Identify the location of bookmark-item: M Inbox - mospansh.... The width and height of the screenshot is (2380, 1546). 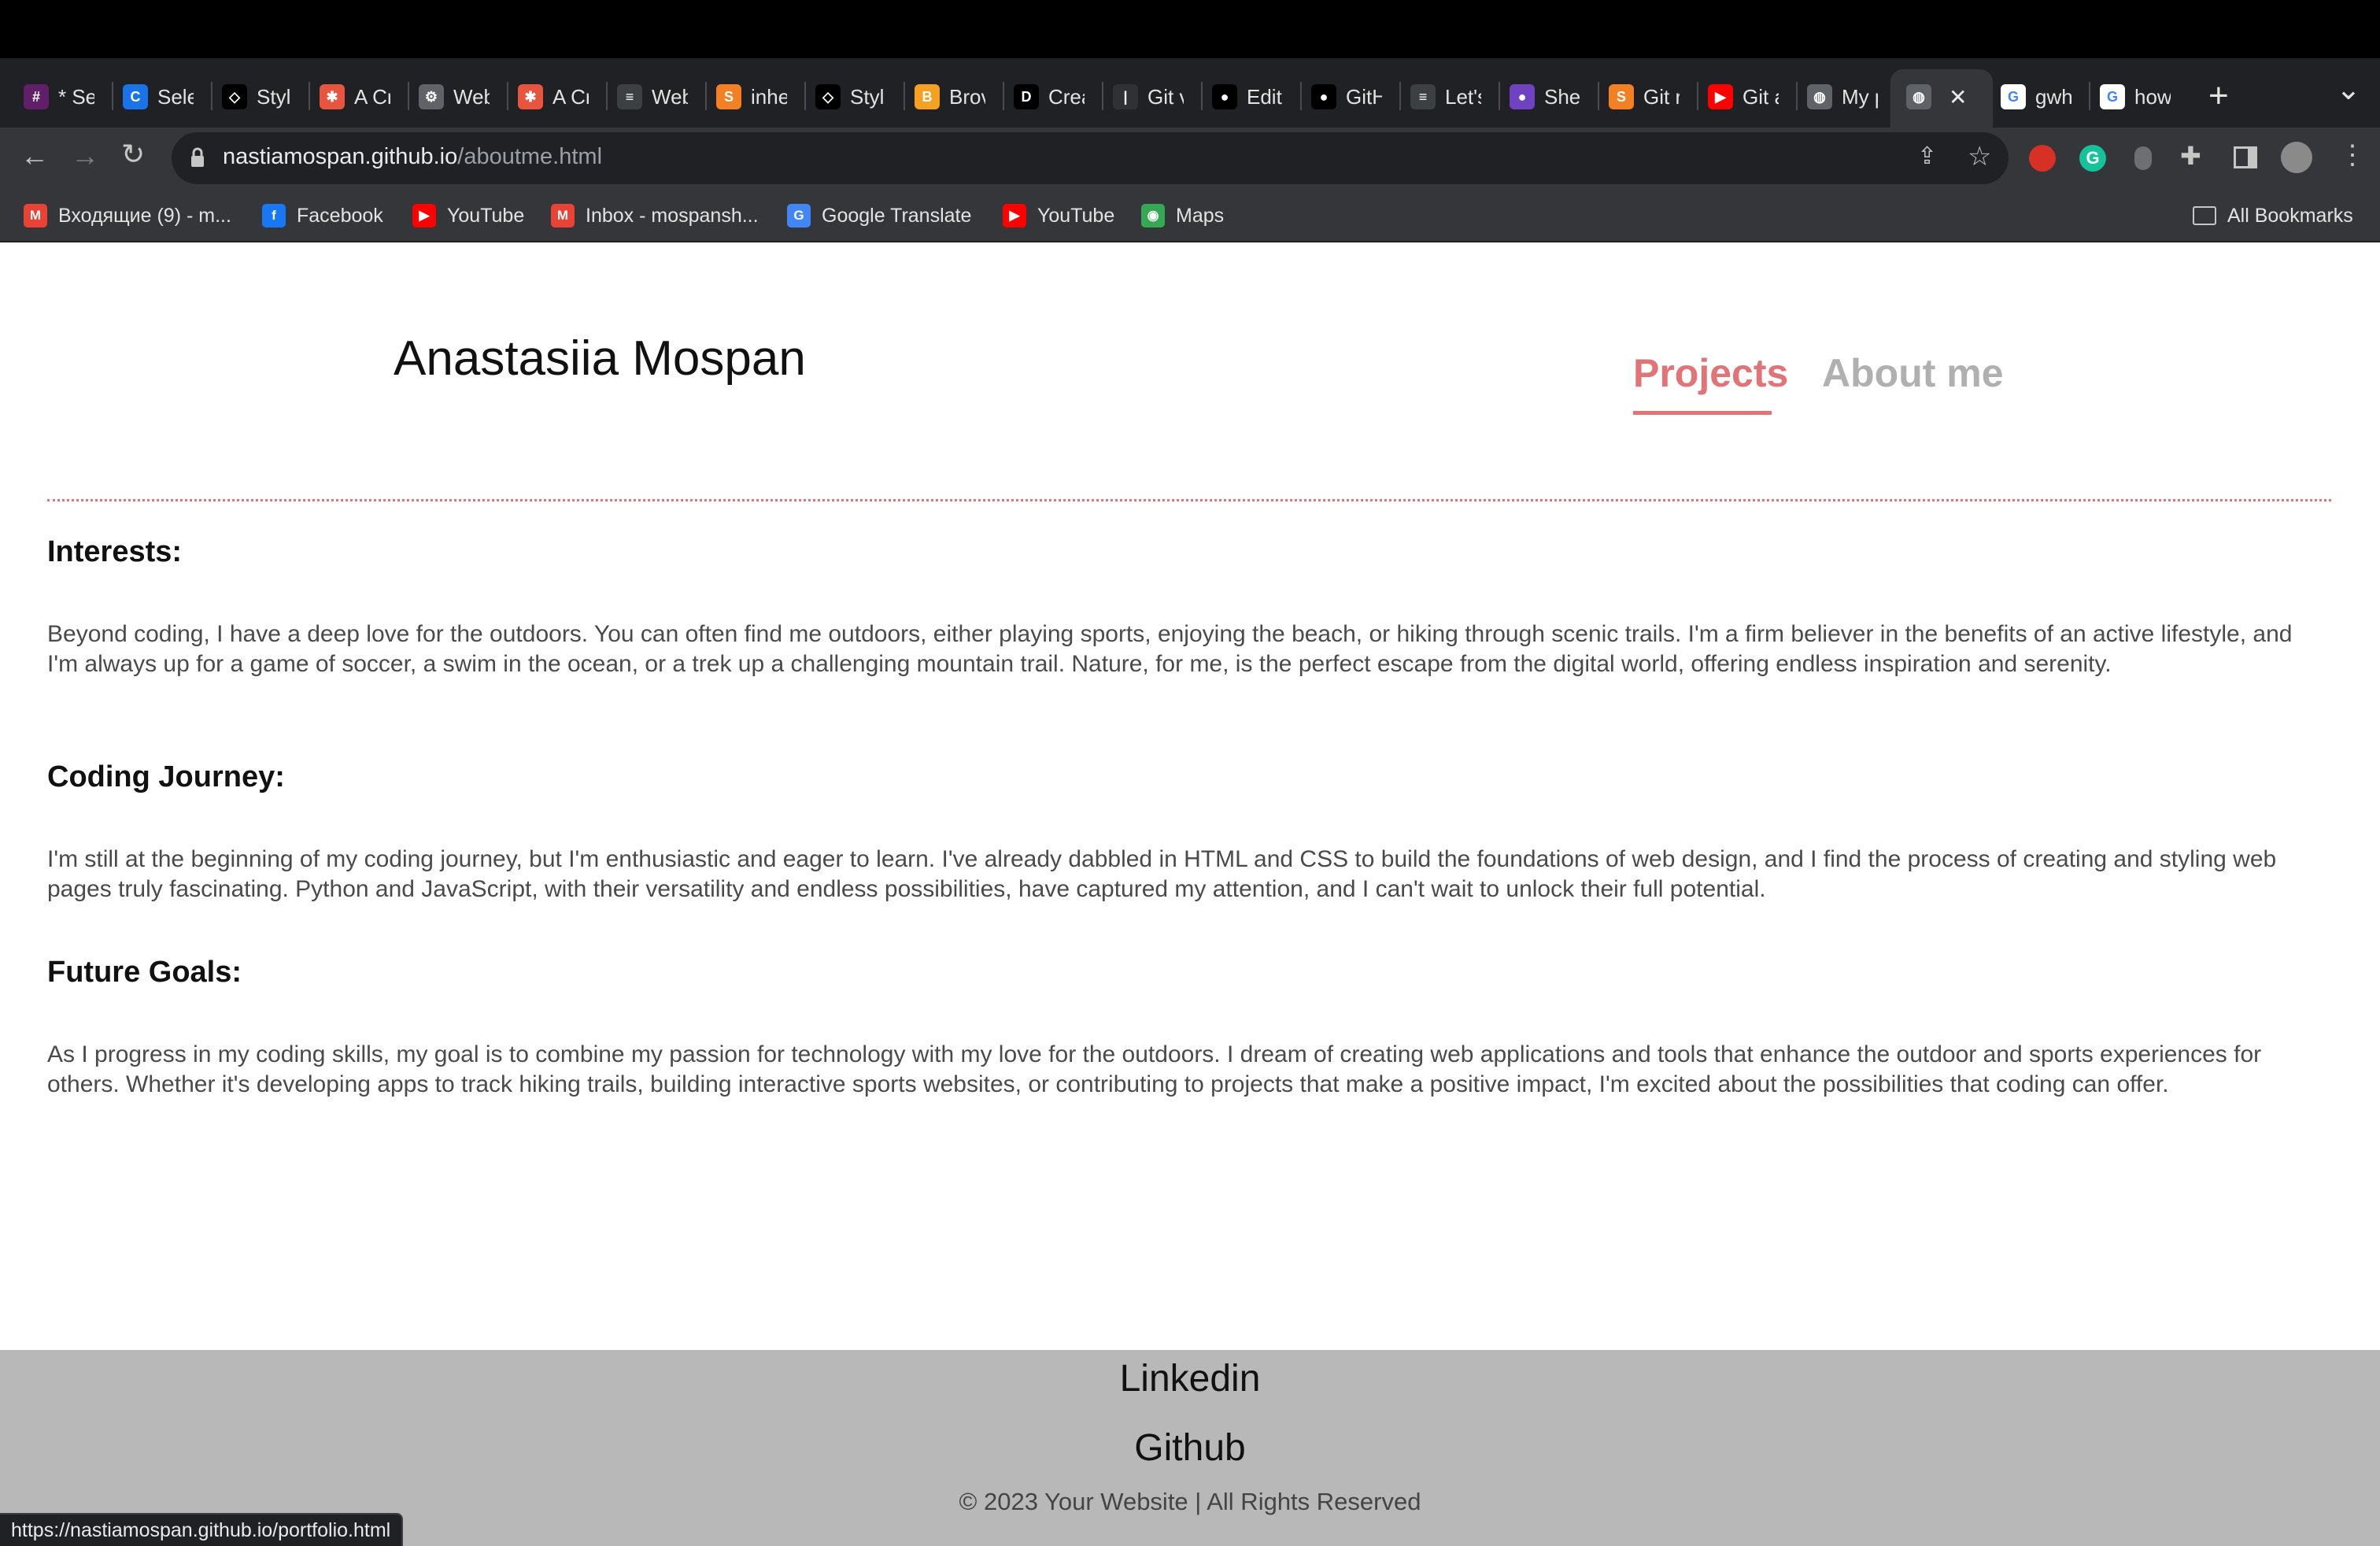
(655, 216).